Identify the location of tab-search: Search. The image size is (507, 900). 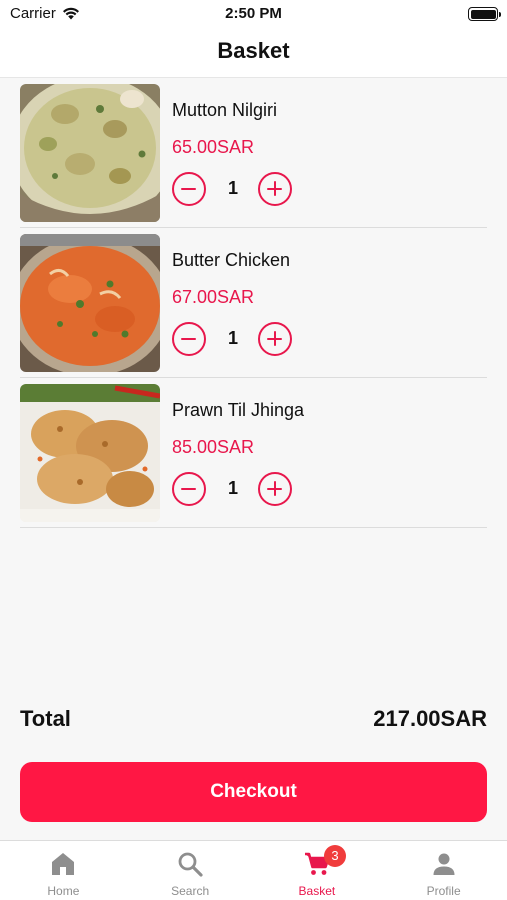
(190, 870).